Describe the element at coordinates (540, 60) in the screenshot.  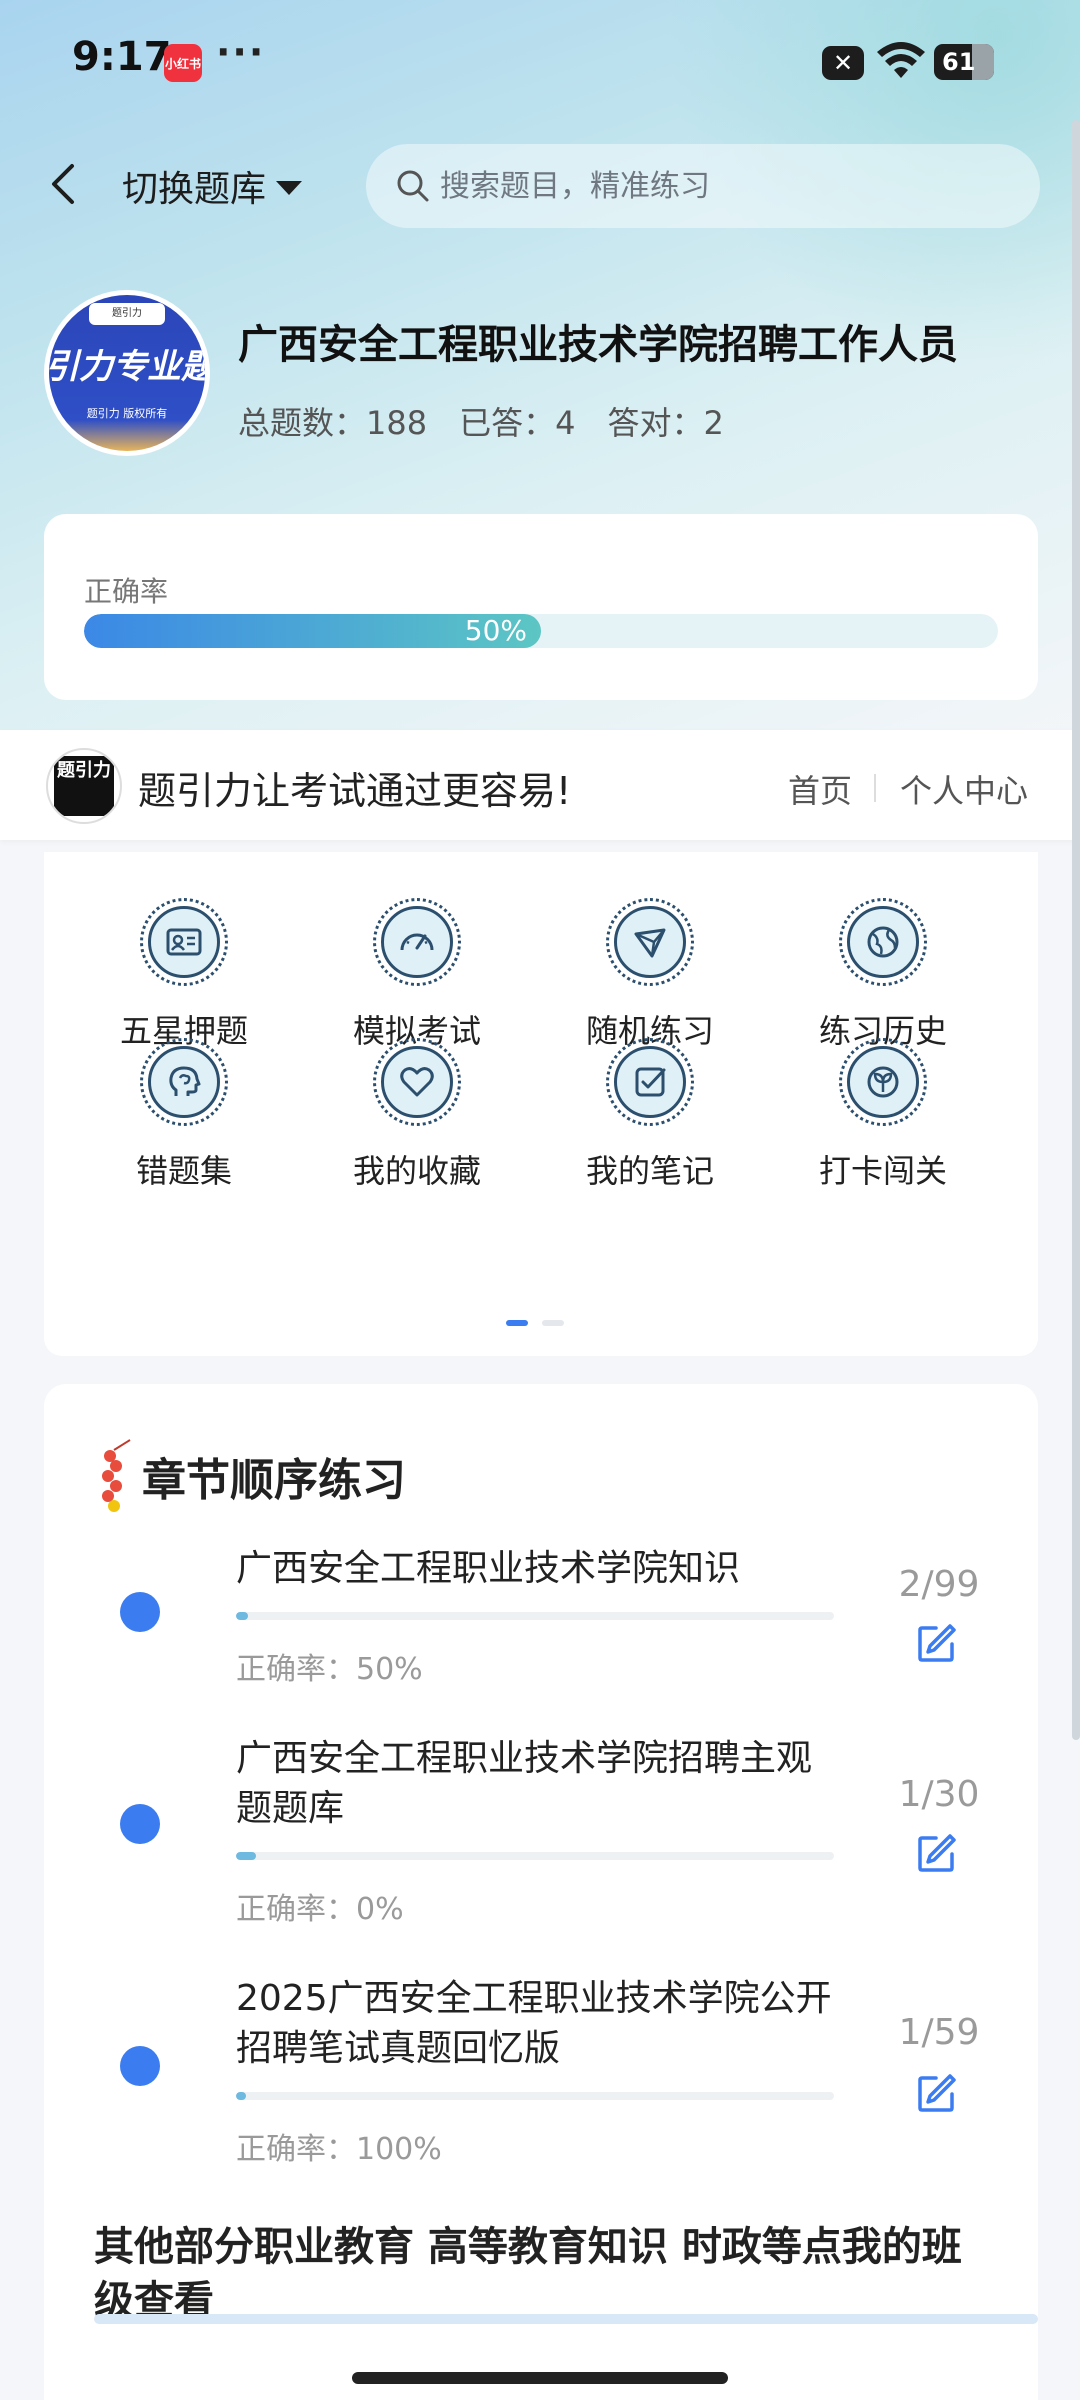
I see `status-bar: 9:17 小红书 ··· ✕ 61` at that location.